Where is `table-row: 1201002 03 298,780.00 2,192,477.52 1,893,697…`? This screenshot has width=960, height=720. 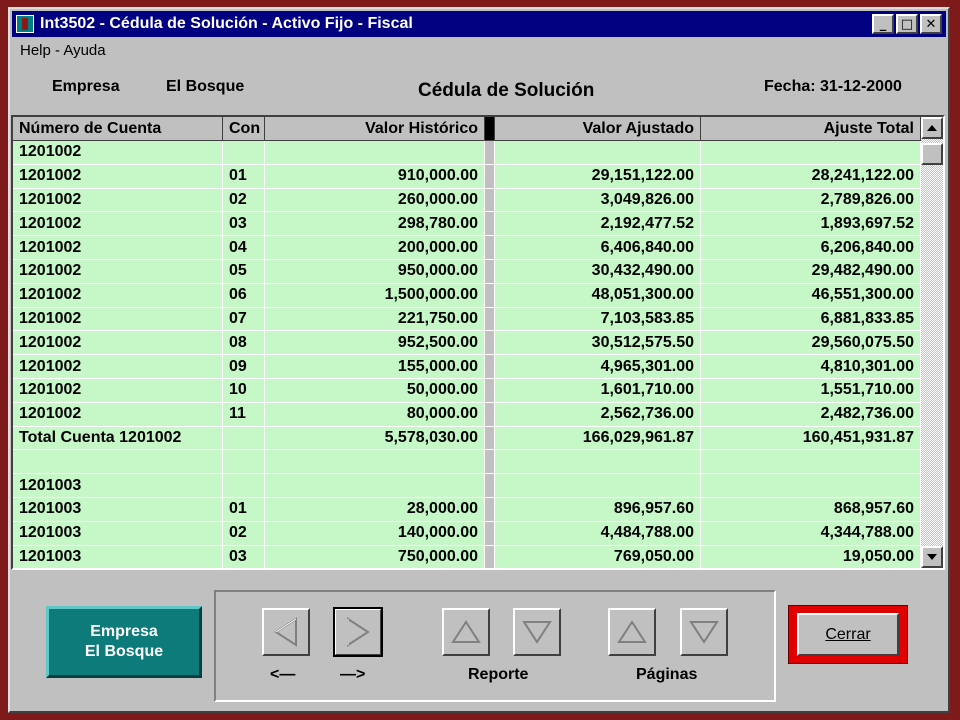
table-row: 1201002 03 298,780.00 2,192,477.52 1,893,697… is located at coordinates (467, 224).